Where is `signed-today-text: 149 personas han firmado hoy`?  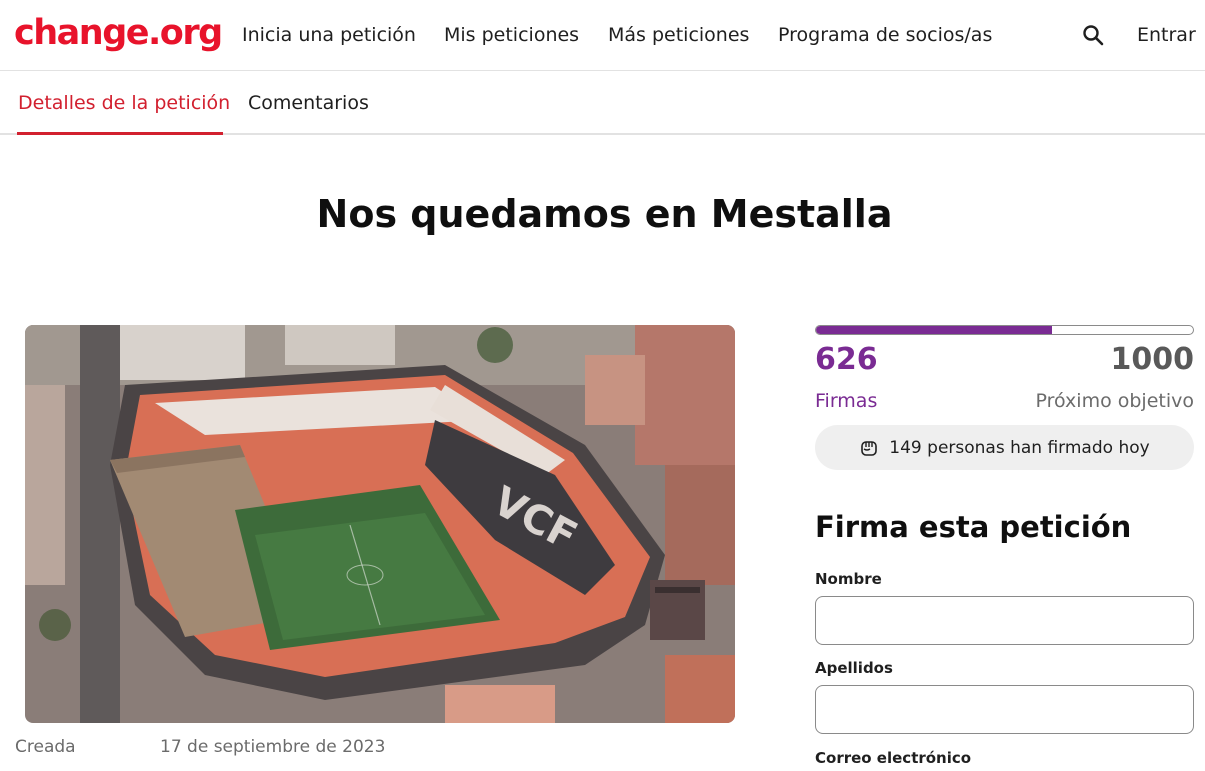 signed-today-text: 149 personas han firmado hoy is located at coordinates (1019, 447).